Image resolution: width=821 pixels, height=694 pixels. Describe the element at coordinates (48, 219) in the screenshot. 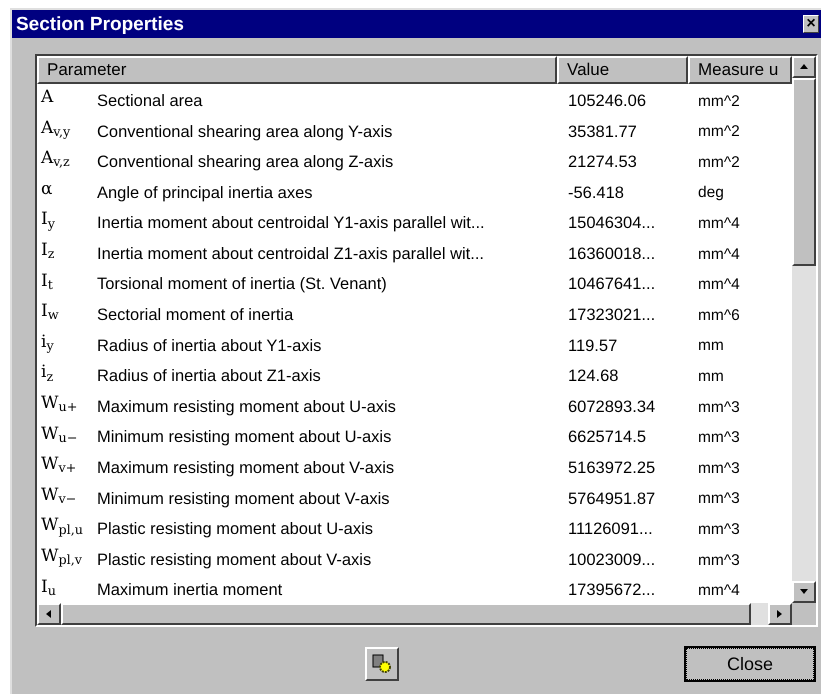

I see `parameter-symbol: I$_{y}$` at that location.